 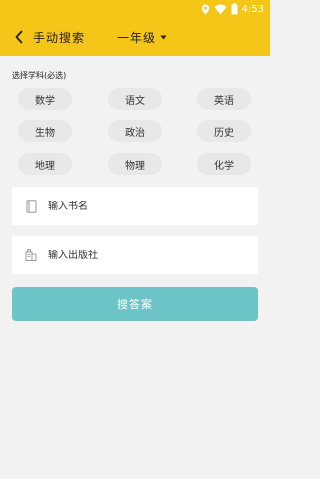 What do you see at coordinates (135, 9) in the screenshot?
I see `status-bar: 4:53` at bounding box center [135, 9].